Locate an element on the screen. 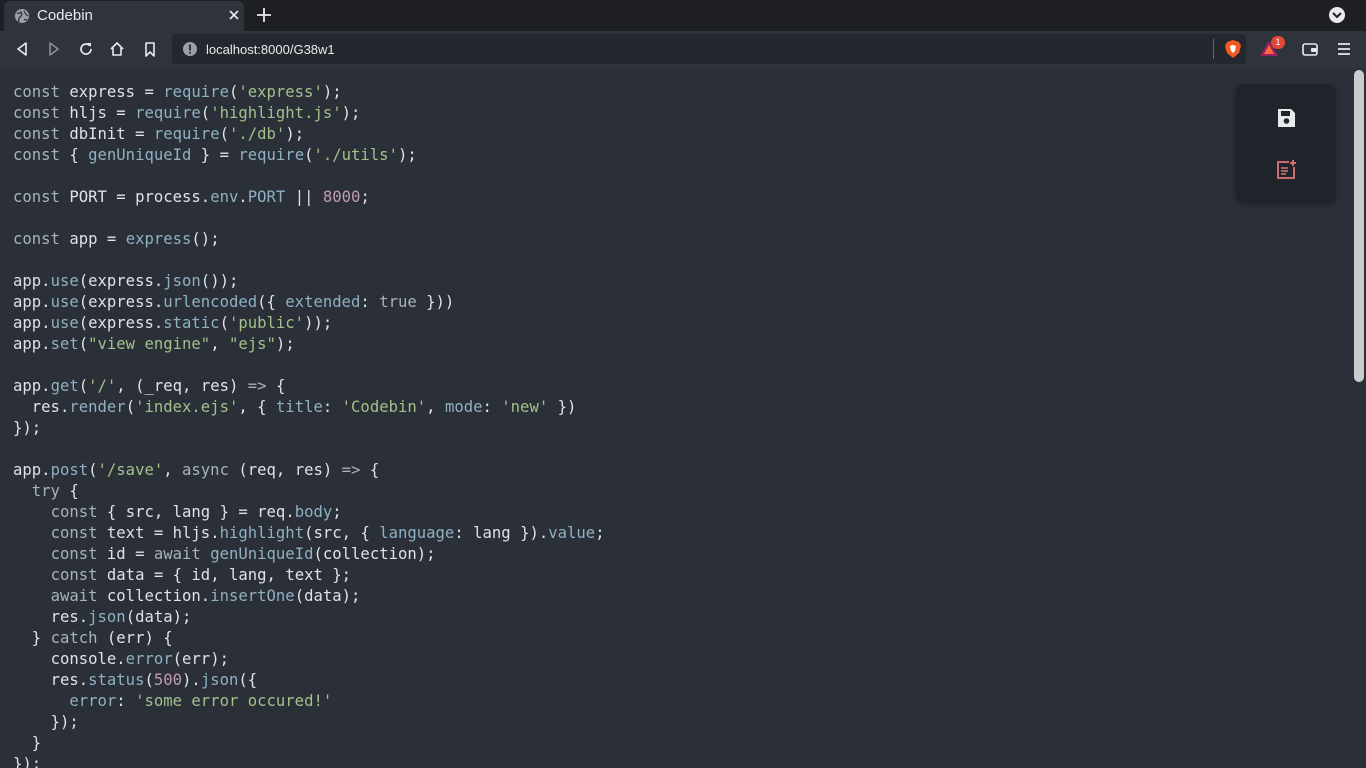 The image size is (1366, 768). code-line: const express = require('express'); is located at coordinates (177, 92).